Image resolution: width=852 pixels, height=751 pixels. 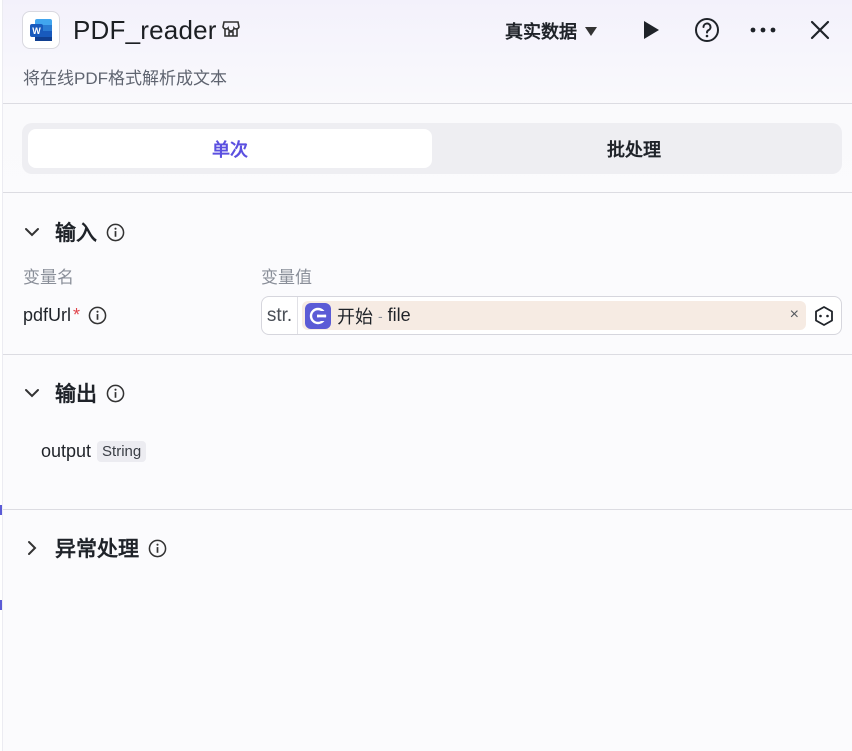 What do you see at coordinates (48, 277) in the screenshot?
I see `variable-name-header: 变量名` at bounding box center [48, 277].